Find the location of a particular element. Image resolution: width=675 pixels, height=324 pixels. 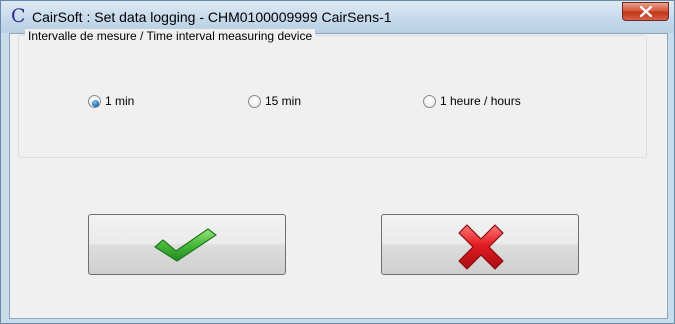

app-icon: C is located at coordinates (18, 16).